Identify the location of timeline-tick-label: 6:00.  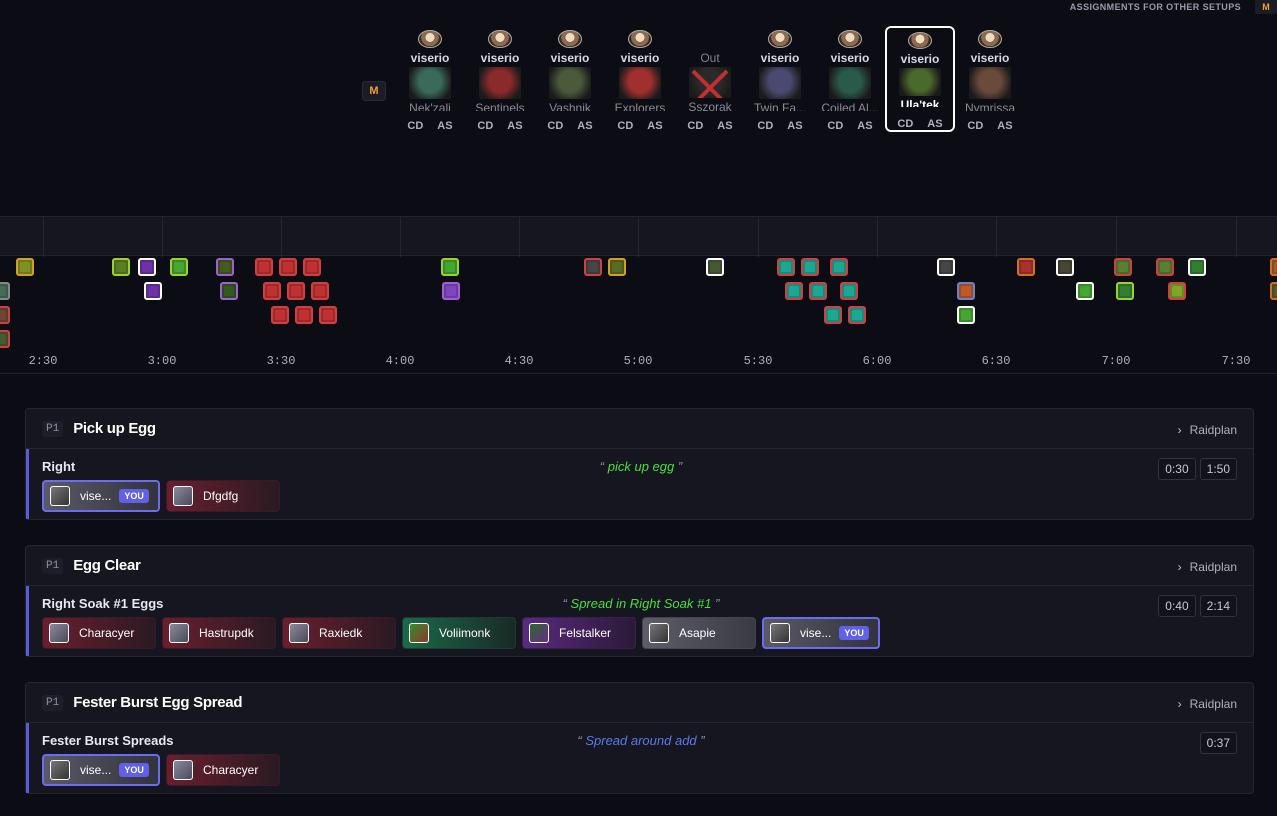
(877, 361).